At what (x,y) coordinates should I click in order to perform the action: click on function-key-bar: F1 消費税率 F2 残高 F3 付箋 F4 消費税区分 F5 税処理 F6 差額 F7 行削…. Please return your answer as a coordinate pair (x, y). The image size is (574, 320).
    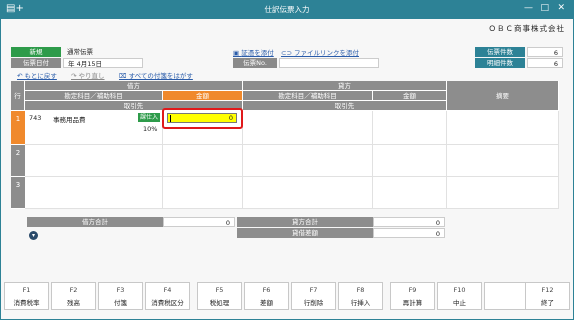
    Looking at the image, I should click on (287, 296).